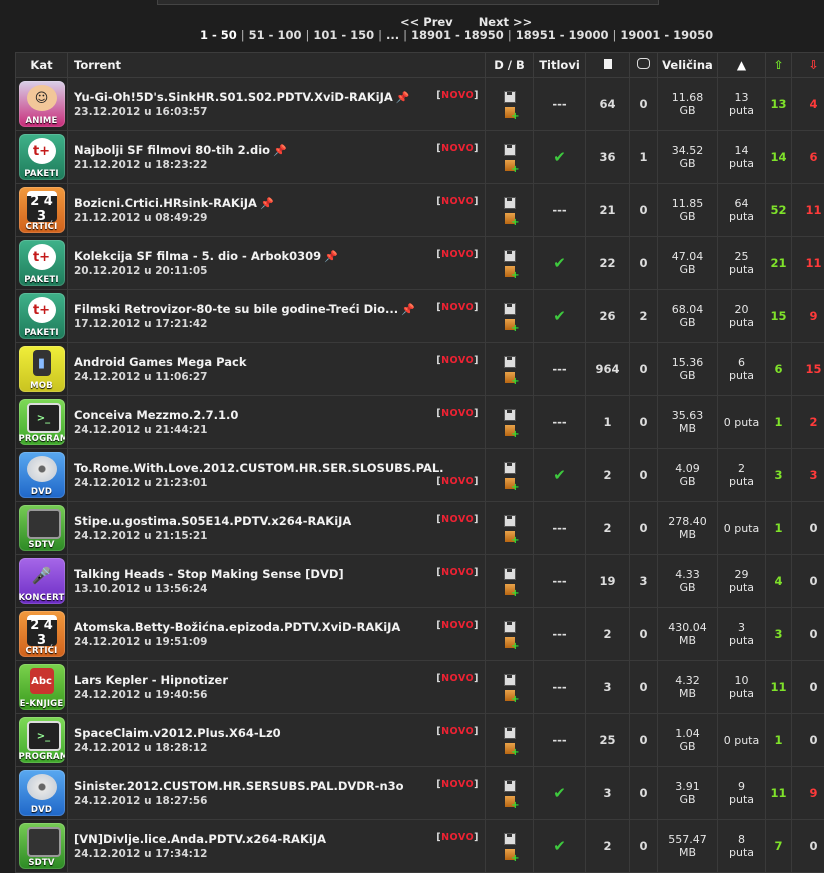  Describe the element at coordinates (779, 104) in the screenshot. I see `seeders-cell: 13` at that location.